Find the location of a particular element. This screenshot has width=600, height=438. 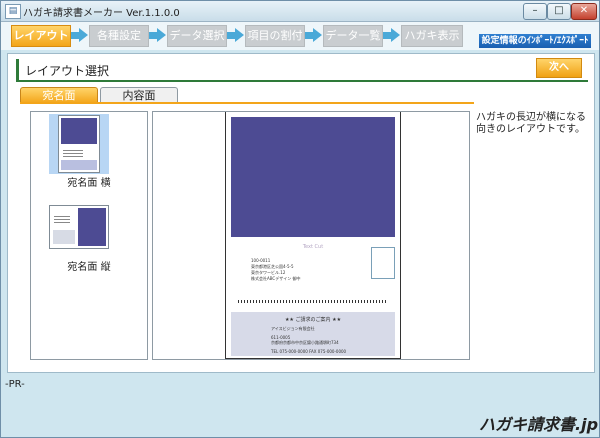

footer-line: アイスビジョン有限会社 is located at coordinates (293, 328).